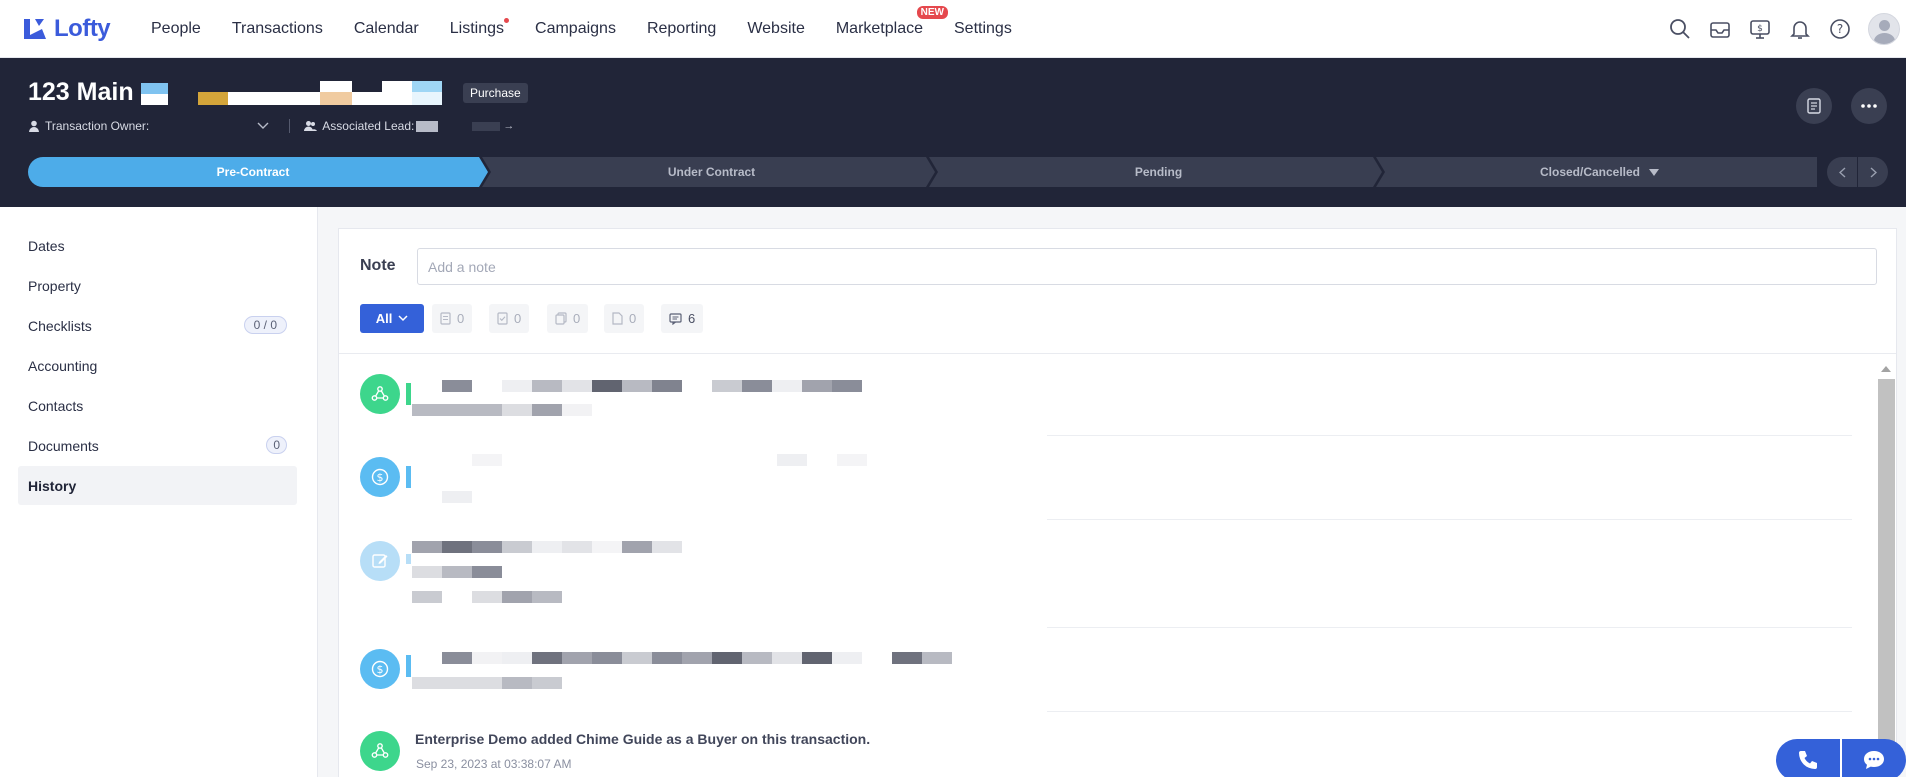  Describe the element at coordinates (892, 21) in the screenshot. I see `nav-marketplace: Marketplace NEW` at that location.